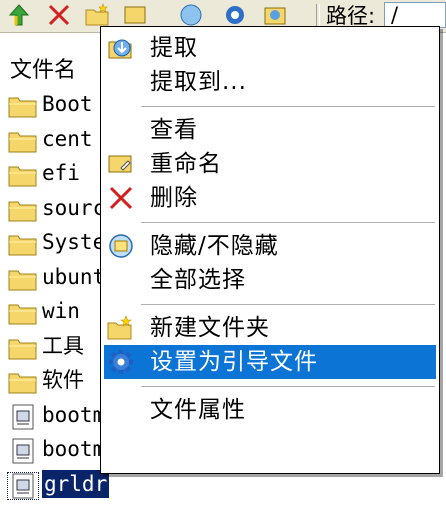  I want to click on menu-item: 查看, so click(270, 130).